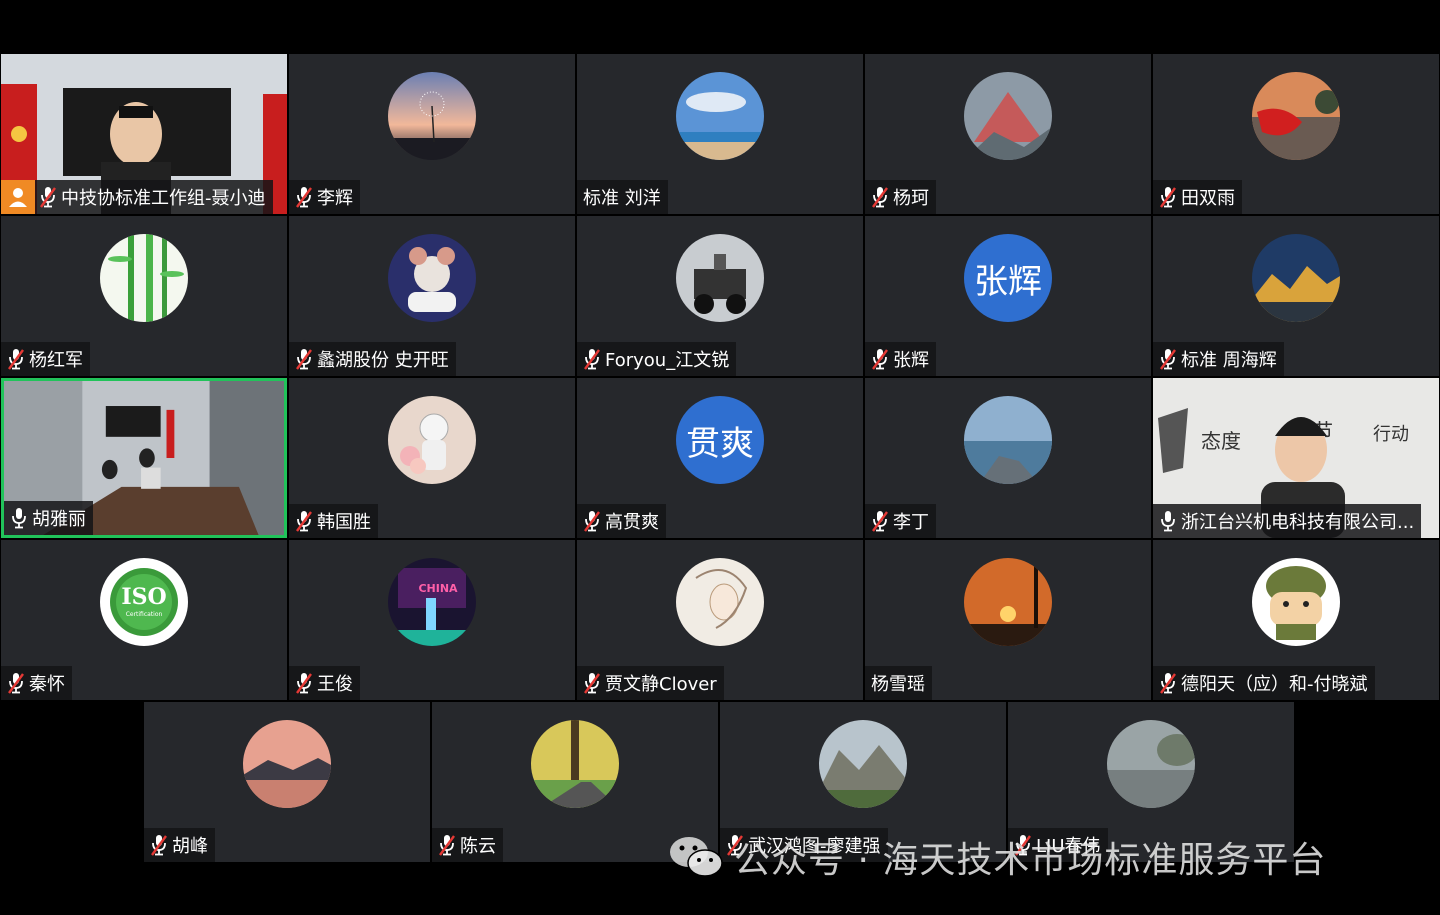 The image size is (1440, 915). Describe the element at coordinates (1296, 296) in the screenshot. I see `participant-tile: 标准 周海辉` at that location.